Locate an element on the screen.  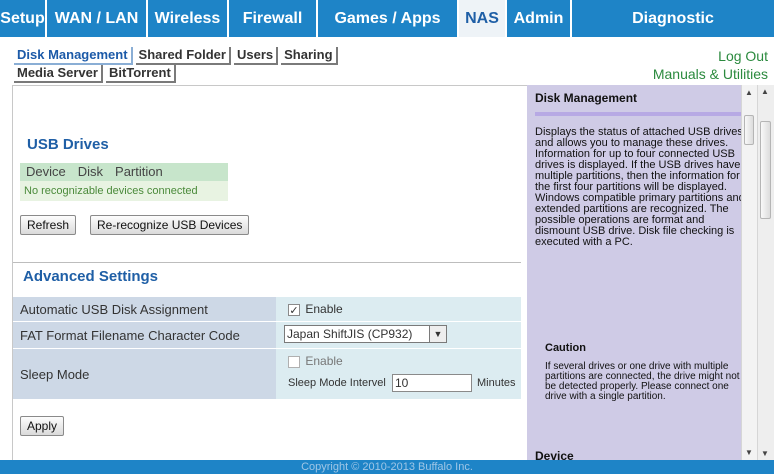
fat-format-select: Japan ShiftJIS (CP932) ▼ is located at coordinates (365, 334).